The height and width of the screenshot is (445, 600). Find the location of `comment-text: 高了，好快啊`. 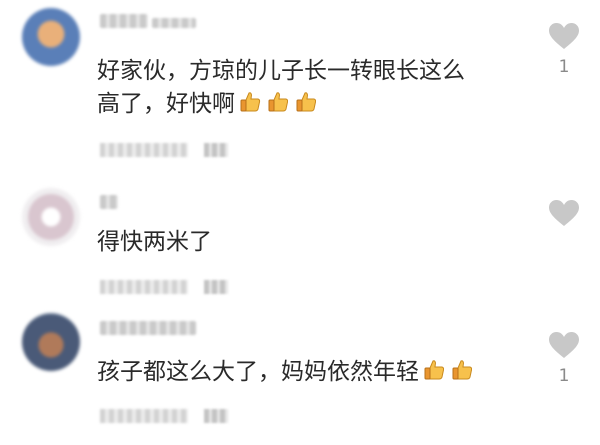

comment-text: 高了，好快啊 is located at coordinates (208, 104).